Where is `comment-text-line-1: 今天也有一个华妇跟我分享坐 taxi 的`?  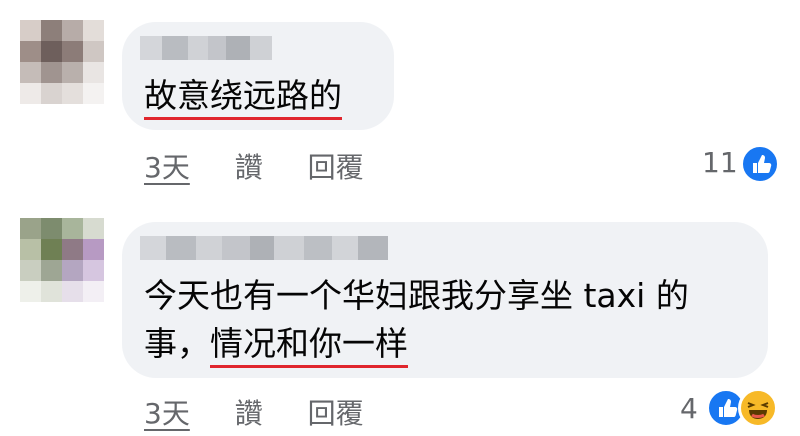 comment-text-line-1: 今天也有一个华妇跟我分享坐 taxi 的 is located at coordinates (416, 295).